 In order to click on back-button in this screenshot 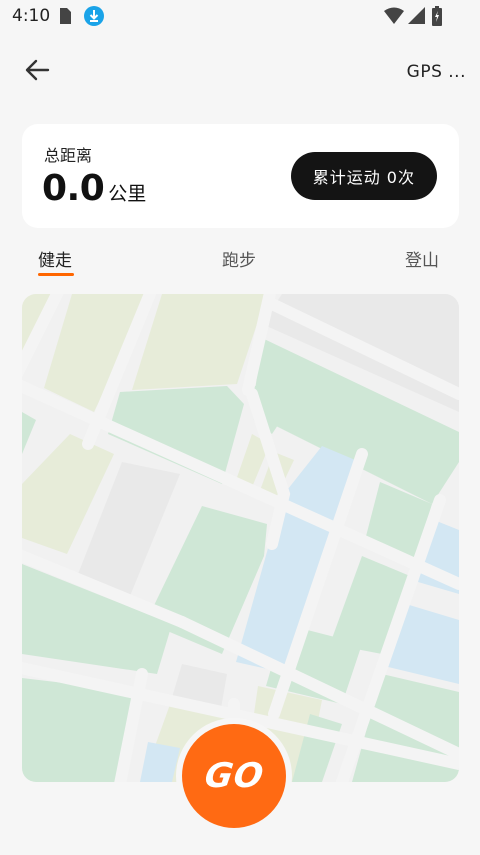, I will do `click(38, 70)`.